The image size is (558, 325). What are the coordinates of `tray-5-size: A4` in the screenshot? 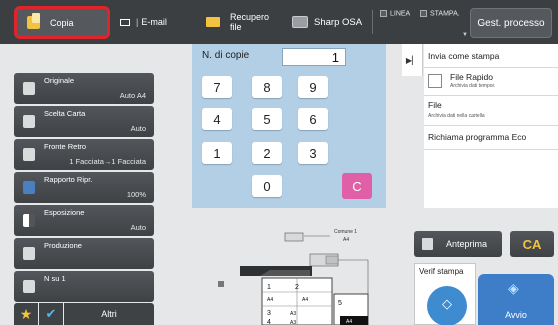 It's located at (349, 322).